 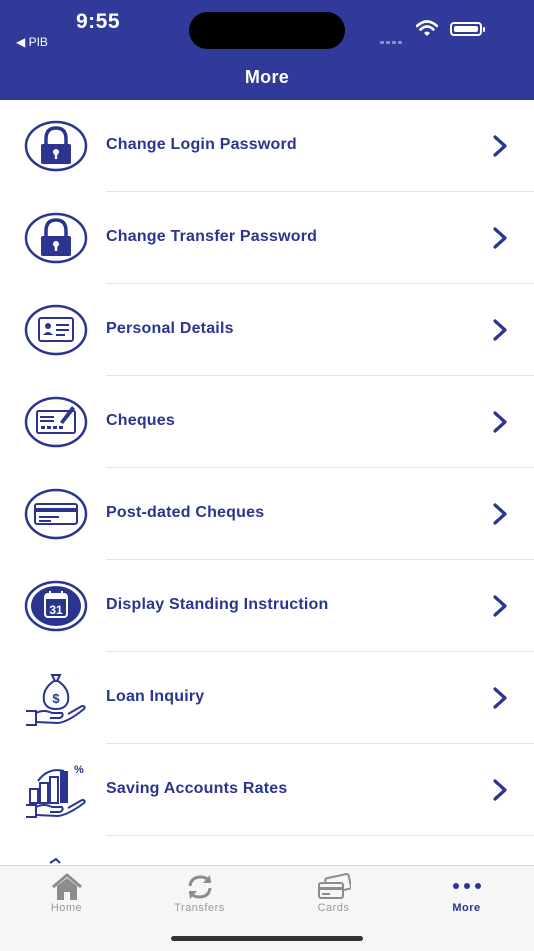 I want to click on menu-item-partial, so click(x=267, y=850).